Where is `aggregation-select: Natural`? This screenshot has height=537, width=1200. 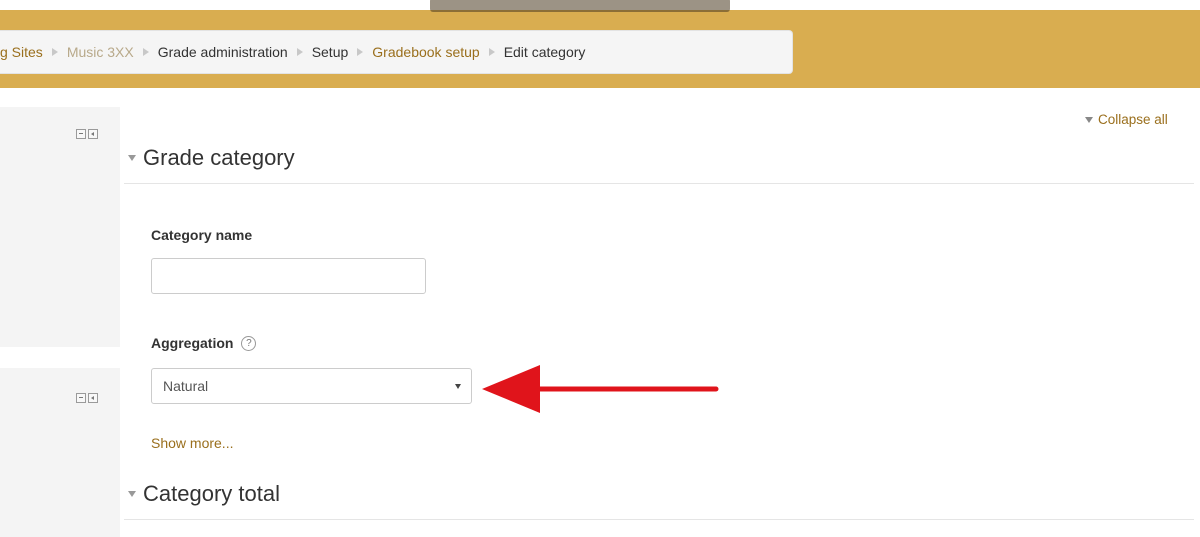 aggregation-select: Natural is located at coordinates (311, 386).